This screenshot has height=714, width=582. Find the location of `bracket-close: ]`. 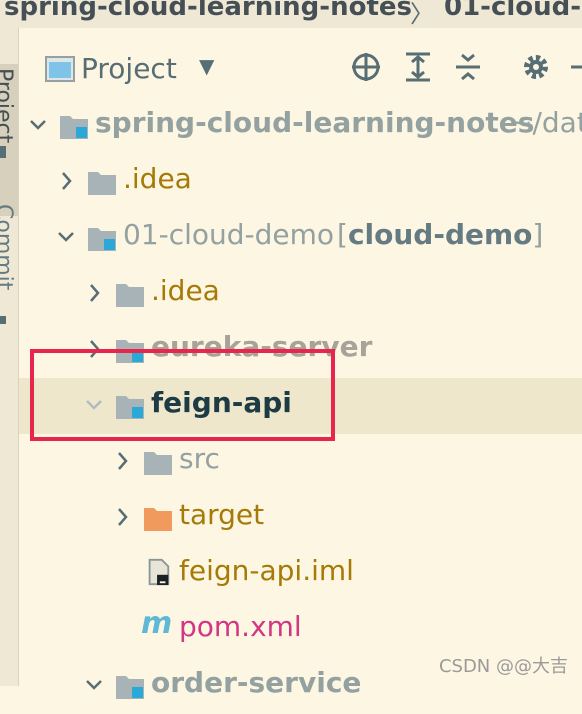

bracket-close: ] is located at coordinates (538, 234).